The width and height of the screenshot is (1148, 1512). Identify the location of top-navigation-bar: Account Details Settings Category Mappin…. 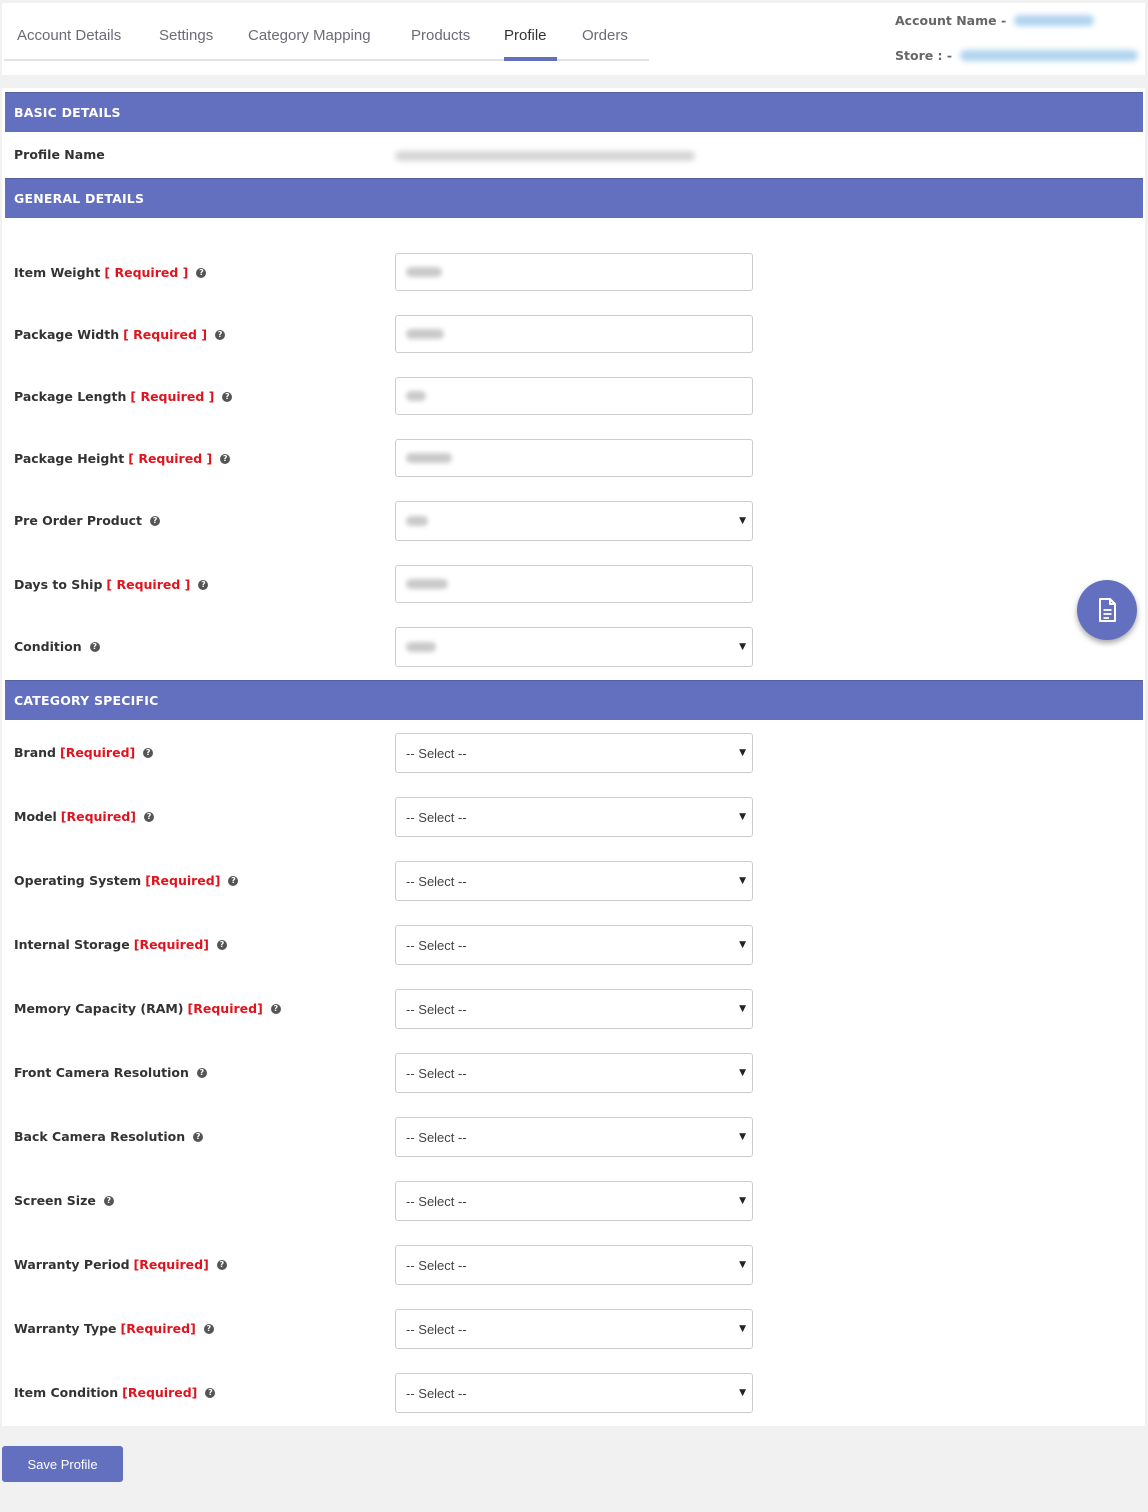
(573, 39).